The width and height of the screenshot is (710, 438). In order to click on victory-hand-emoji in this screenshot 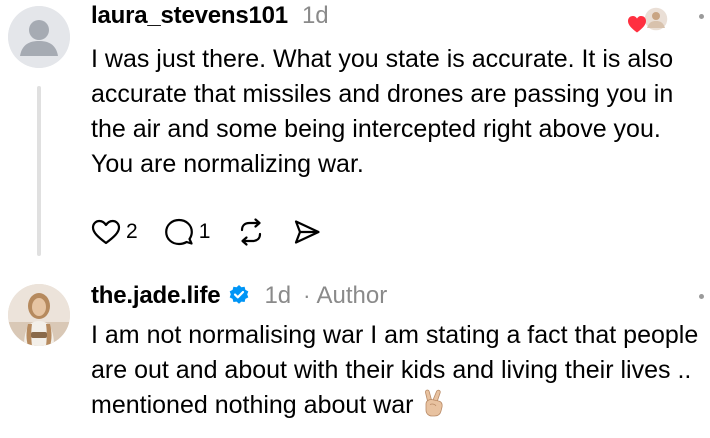, I will do `click(434, 403)`.